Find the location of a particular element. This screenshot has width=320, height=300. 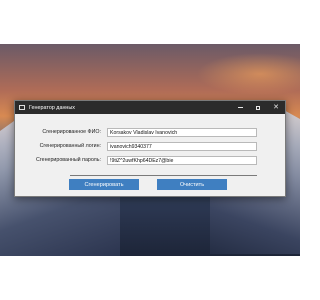

fio-field is located at coordinates (182, 132).